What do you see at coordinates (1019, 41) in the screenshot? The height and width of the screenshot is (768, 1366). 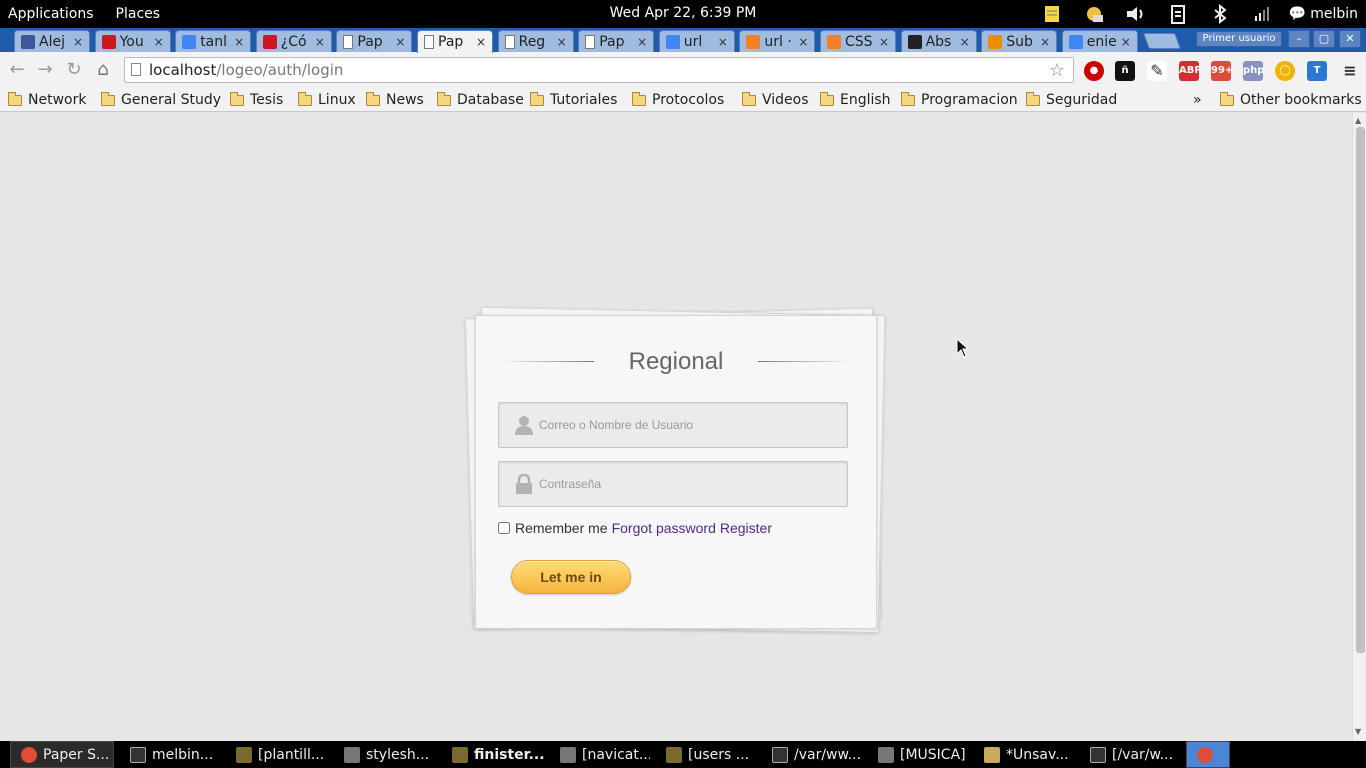 I see `tab-12: Sub ×` at bounding box center [1019, 41].